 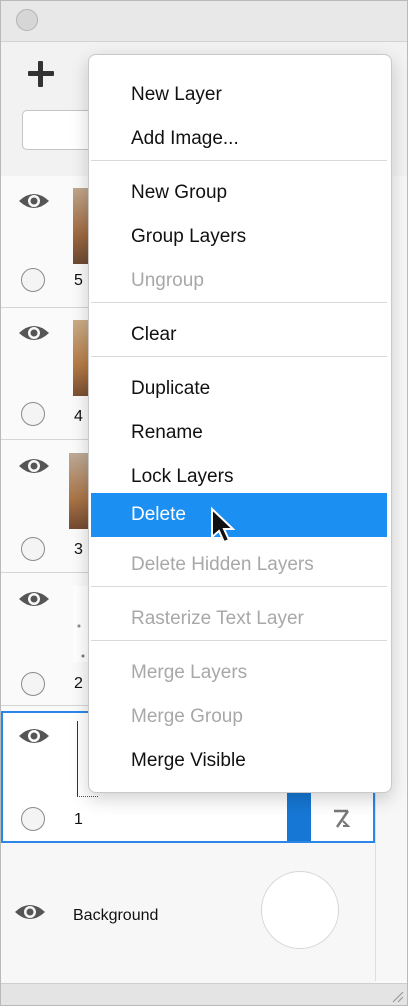 What do you see at coordinates (239, 433) in the screenshot?
I see `menu-item-rename: Rename` at bounding box center [239, 433].